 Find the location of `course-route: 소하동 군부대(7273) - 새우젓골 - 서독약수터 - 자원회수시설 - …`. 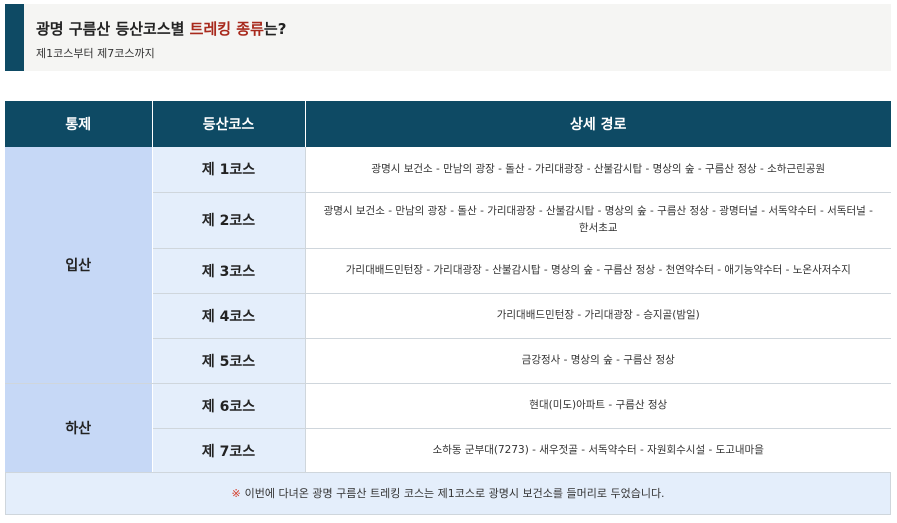

course-route: 소하동 군부대(7273) - 새우젓골 - 서독약수터 - 자원회수시설 - … is located at coordinates (598, 451).